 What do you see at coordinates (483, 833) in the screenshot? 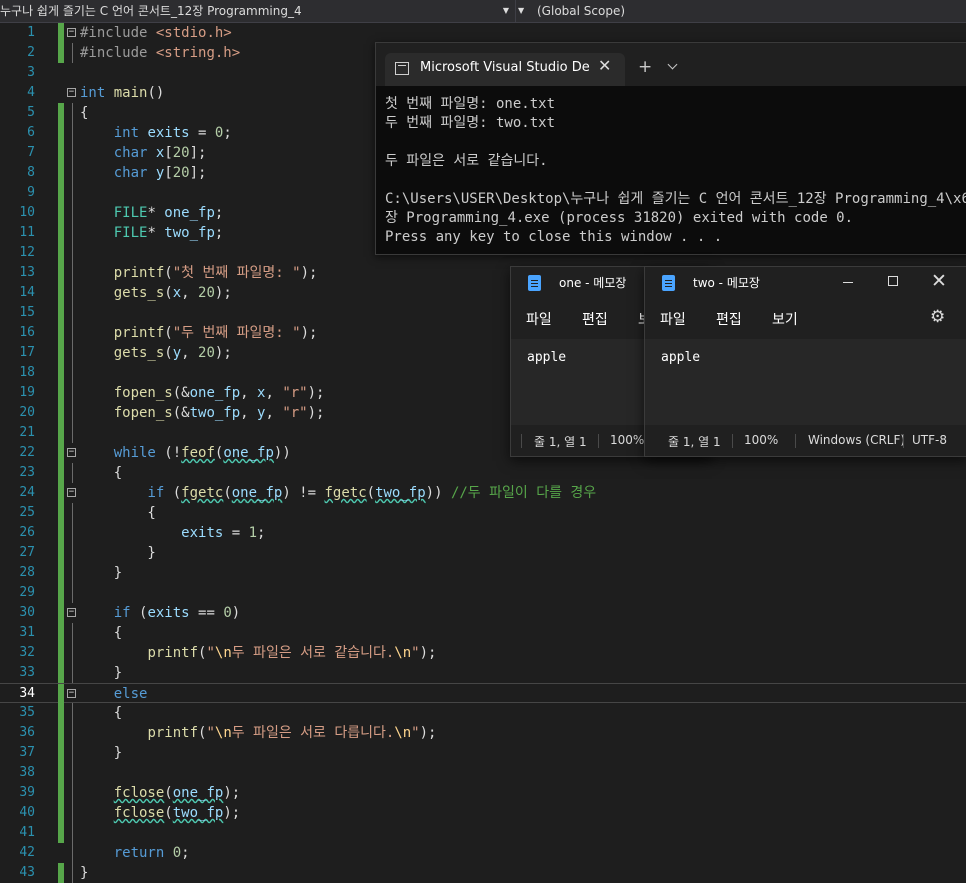
I see `code-line: 41` at bounding box center [483, 833].